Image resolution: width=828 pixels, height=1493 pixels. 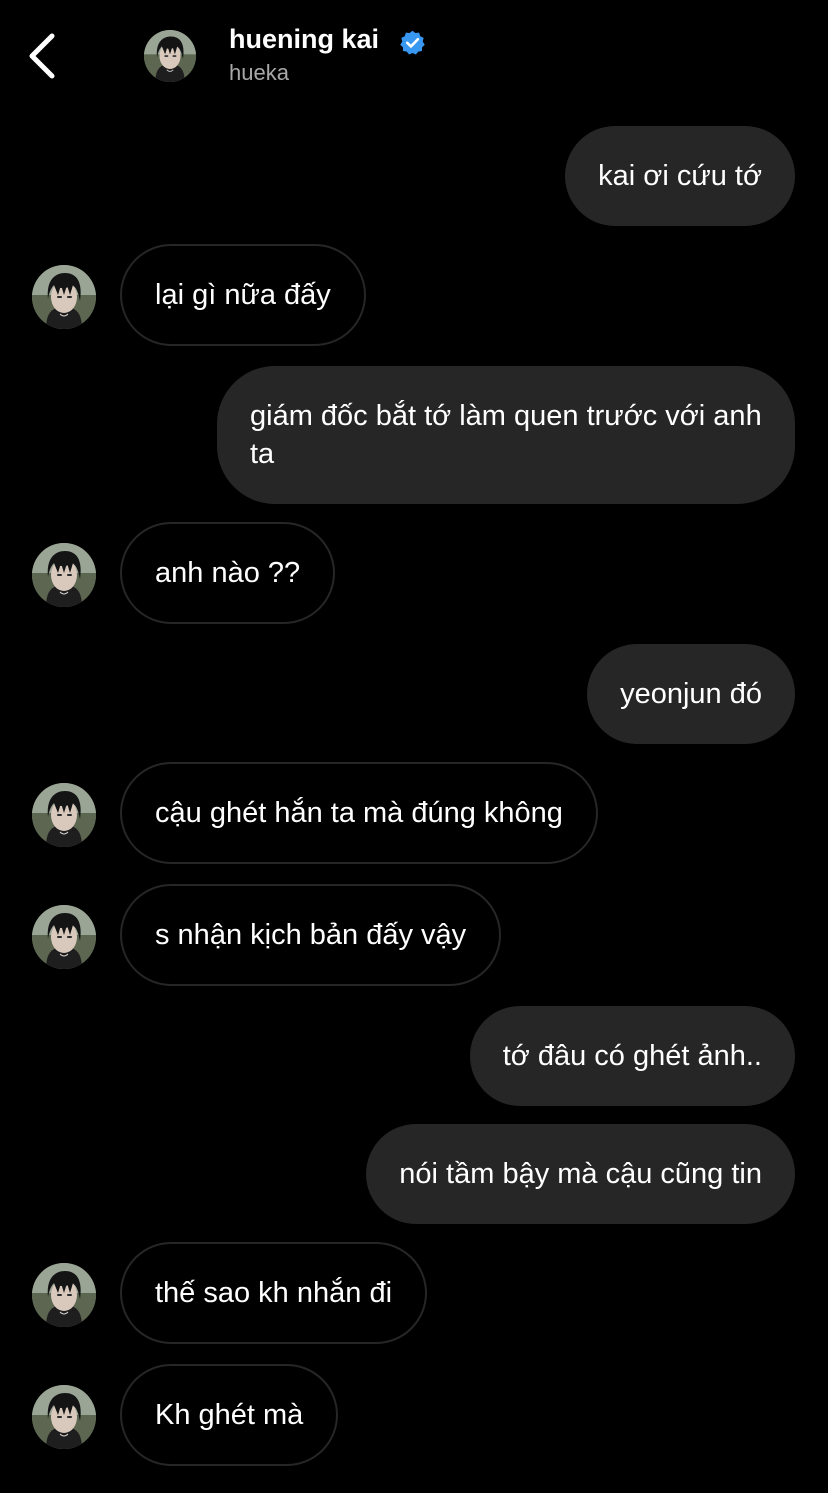 What do you see at coordinates (632, 1056) in the screenshot?
I see `outgoing-message-bubble: tớ đâu có ghét ảnh..` at bounding box center [632, 1056].